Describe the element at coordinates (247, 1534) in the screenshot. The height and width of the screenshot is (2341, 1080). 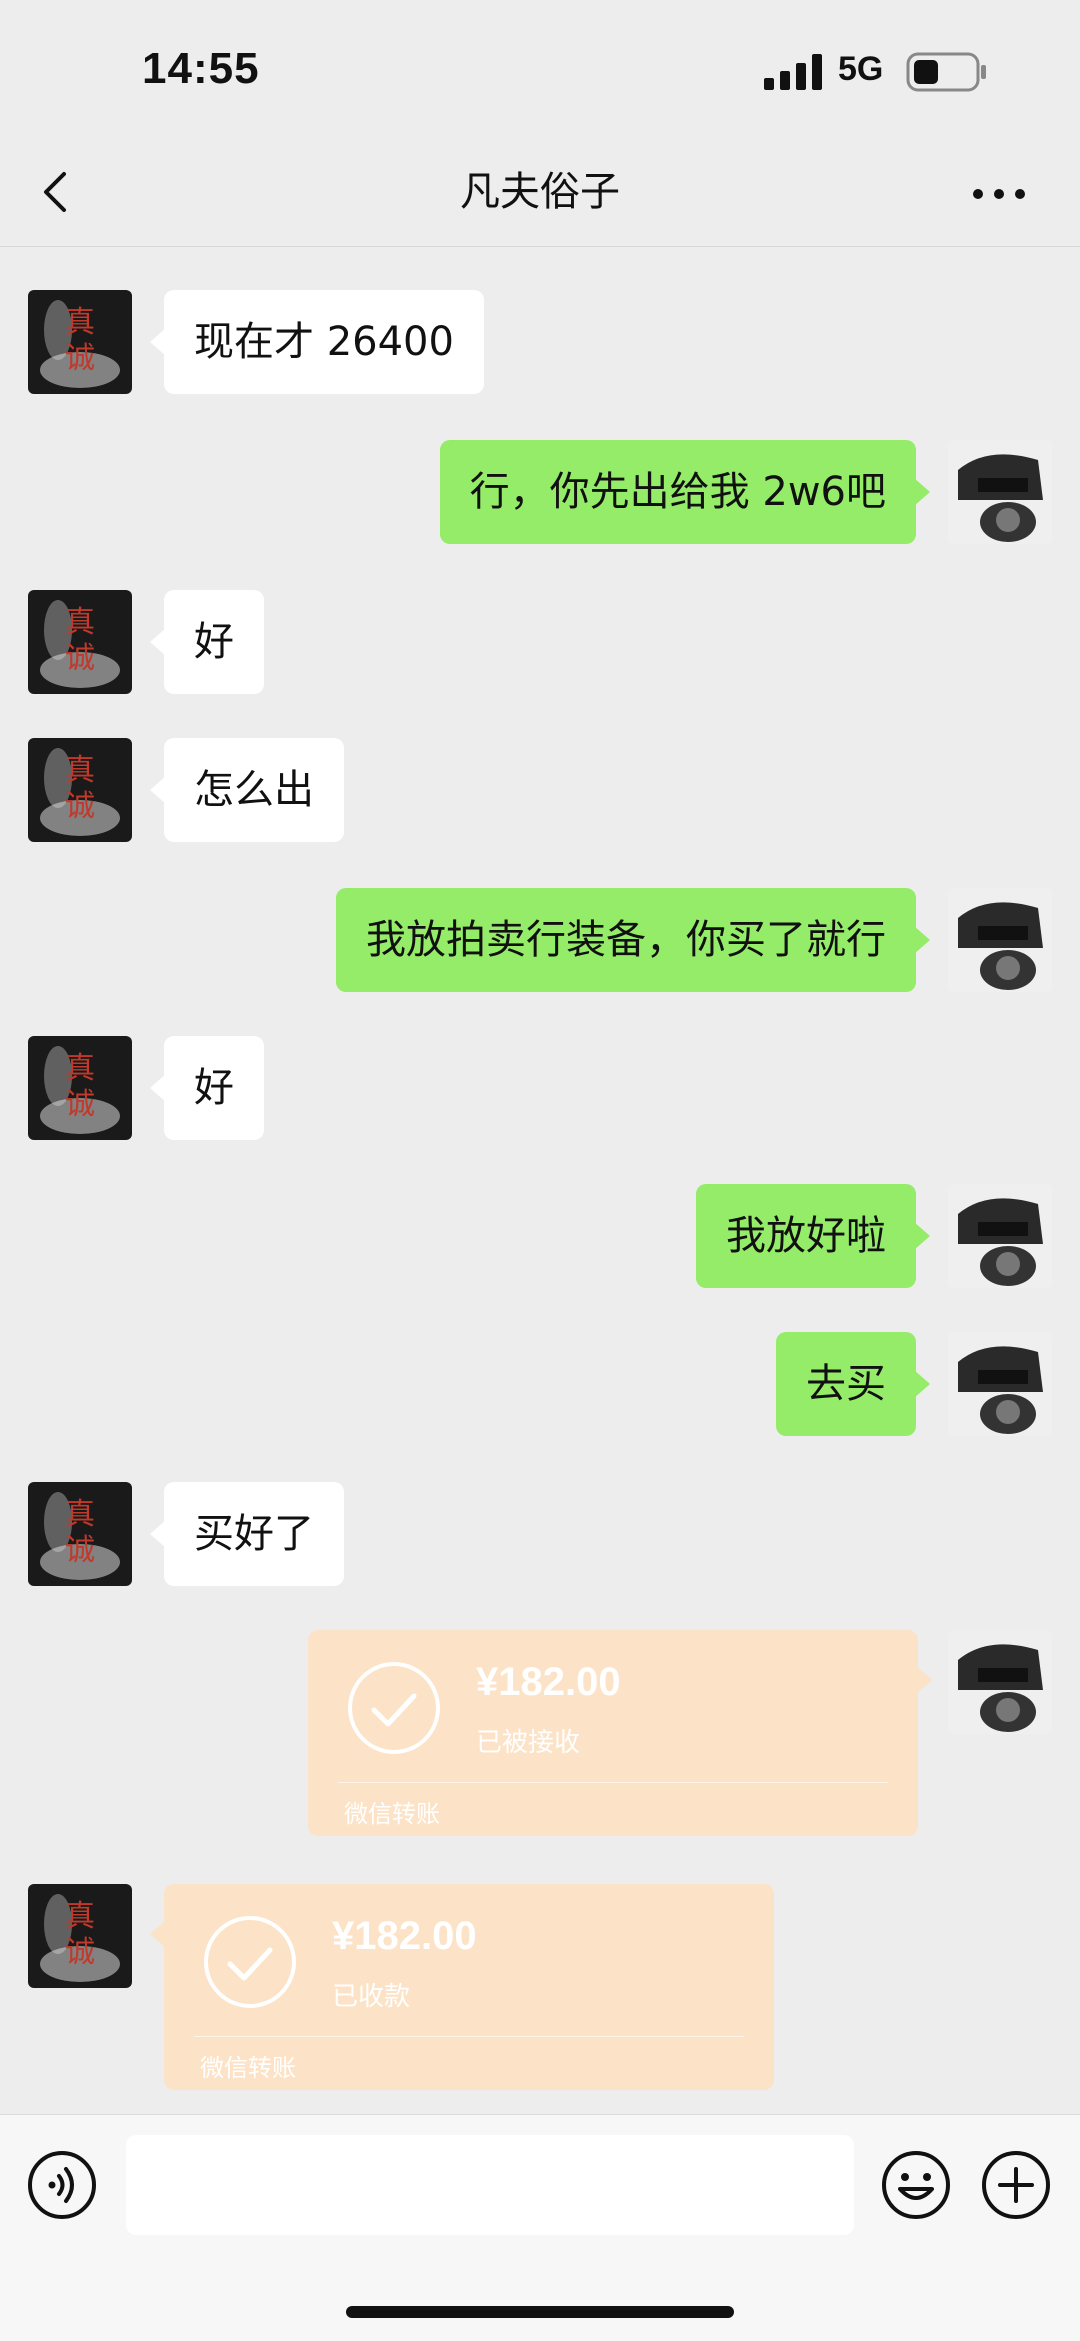
I see `message-bubble-incoming: 买好了` at that location.